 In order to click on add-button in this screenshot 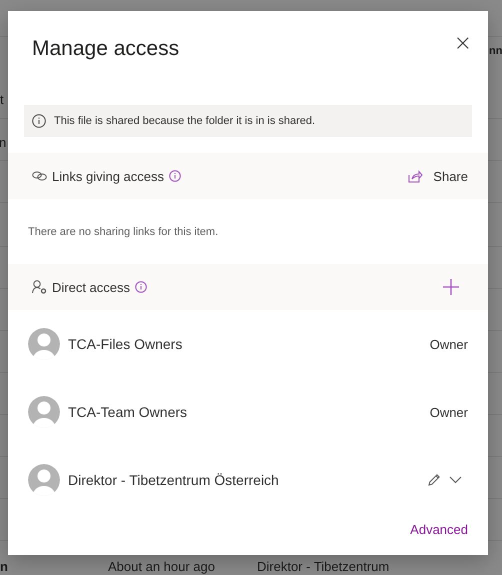, I will do `click(451, 287)`.